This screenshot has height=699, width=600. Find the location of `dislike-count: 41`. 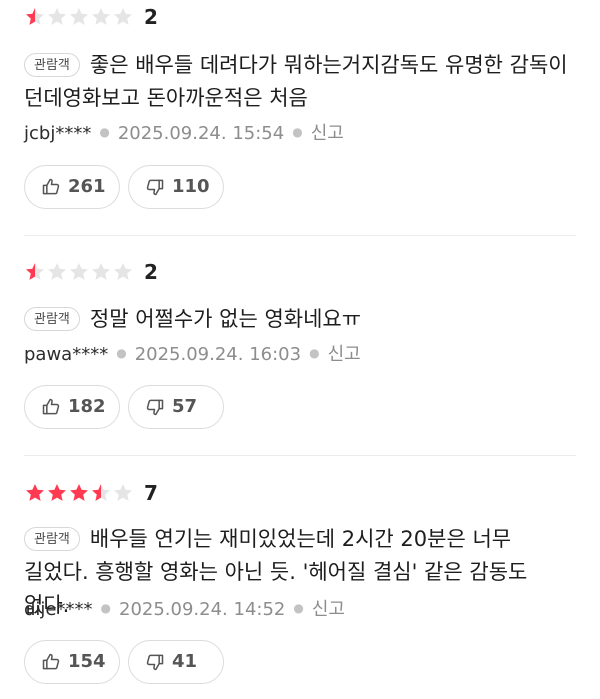

dislike-count: 41 is located at coordinates (185, 661).